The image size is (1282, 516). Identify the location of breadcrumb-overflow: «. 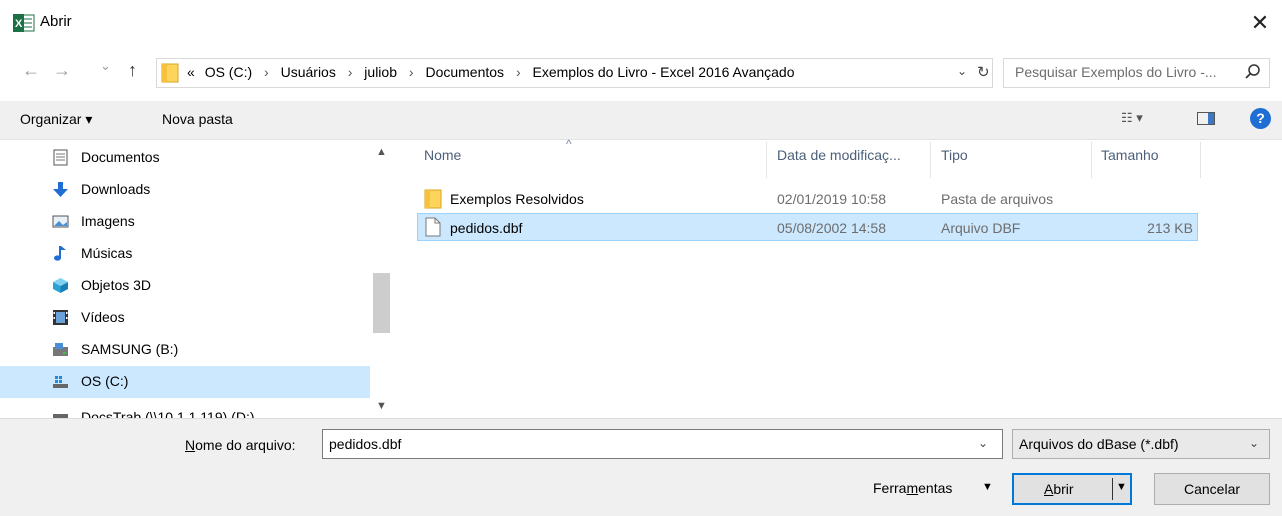
(191, 72).